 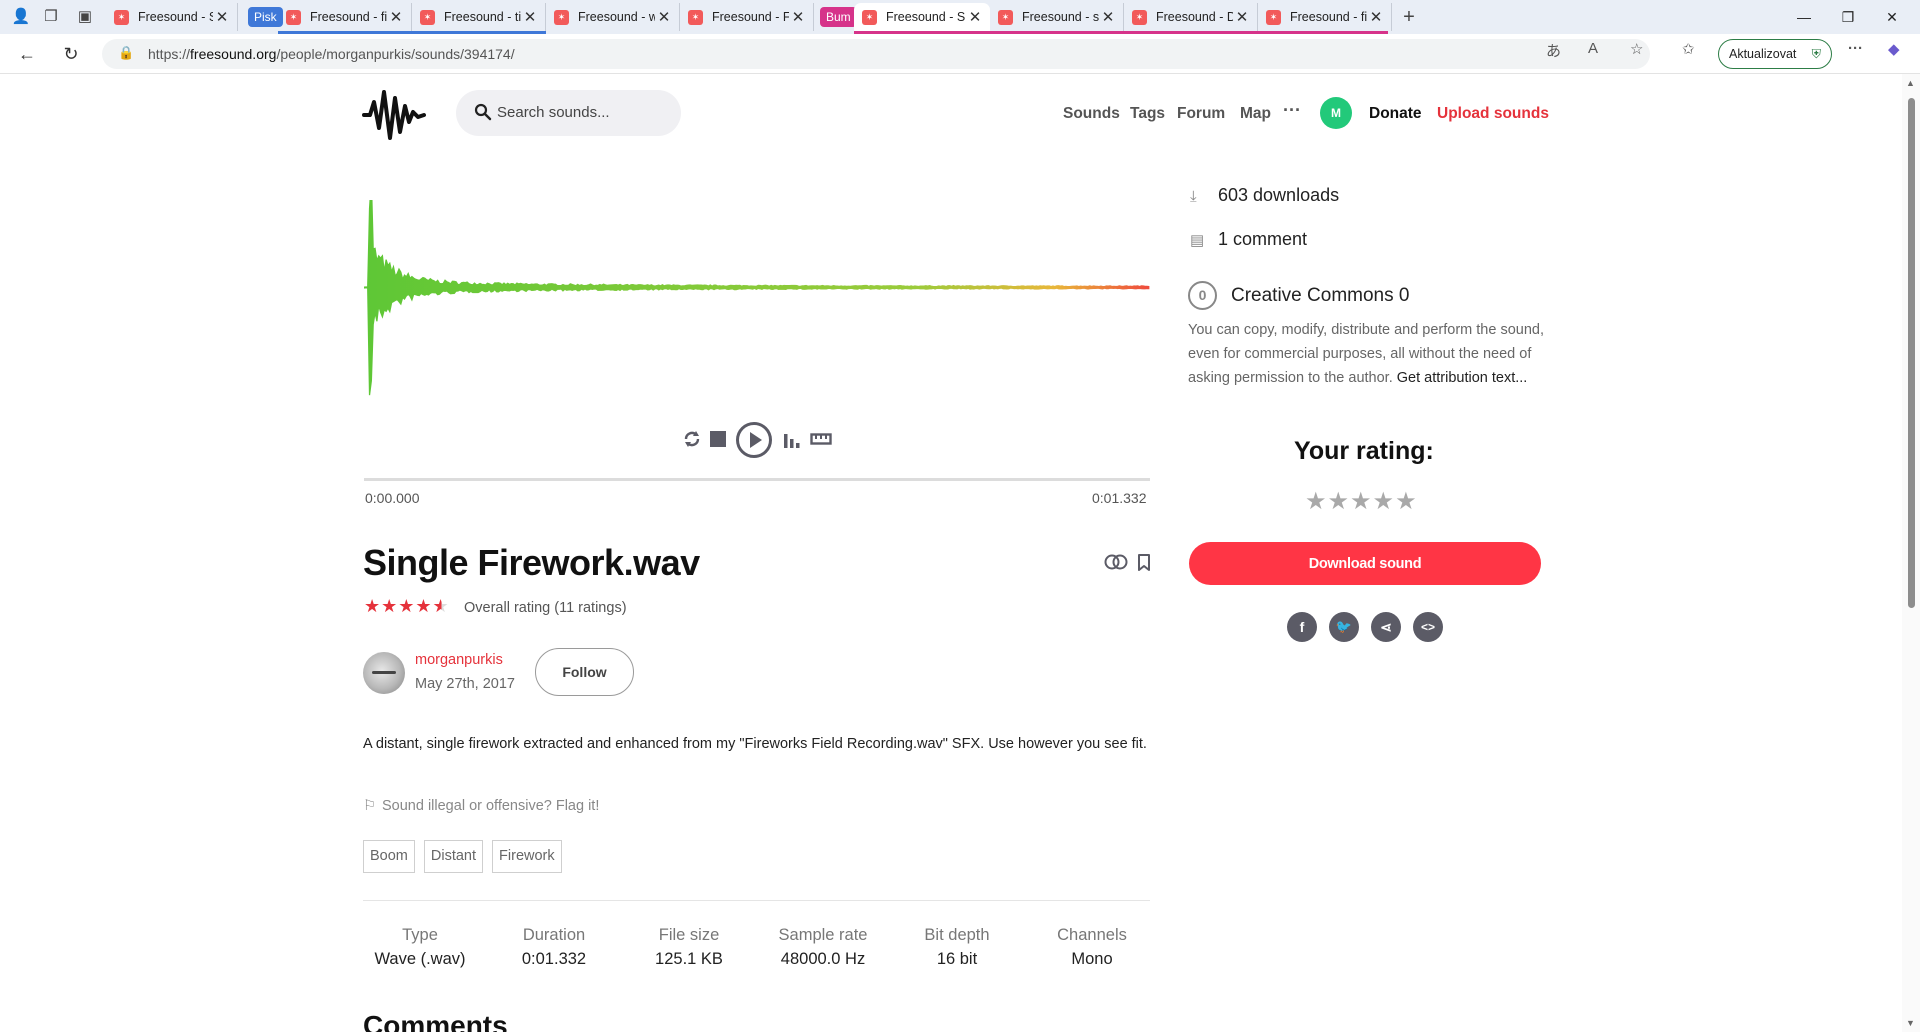 What do you see at coordinates (1910, 83) in the screenshot?
I see `scroll-up-icon: ▲` at bounding box center [1910, 83].